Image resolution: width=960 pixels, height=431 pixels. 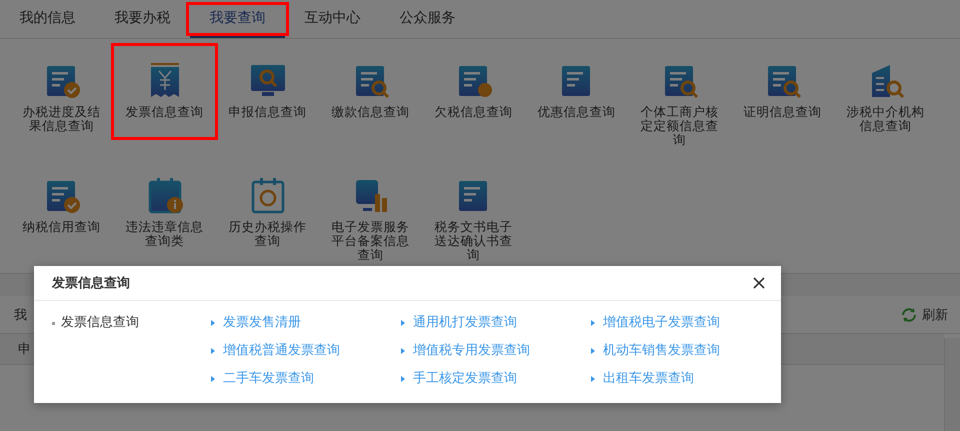 What do you see at coordinates (61, 227) in the screenshot?
I see `query-item-label: 纳税信用查询` at bounding box center [61, 227].